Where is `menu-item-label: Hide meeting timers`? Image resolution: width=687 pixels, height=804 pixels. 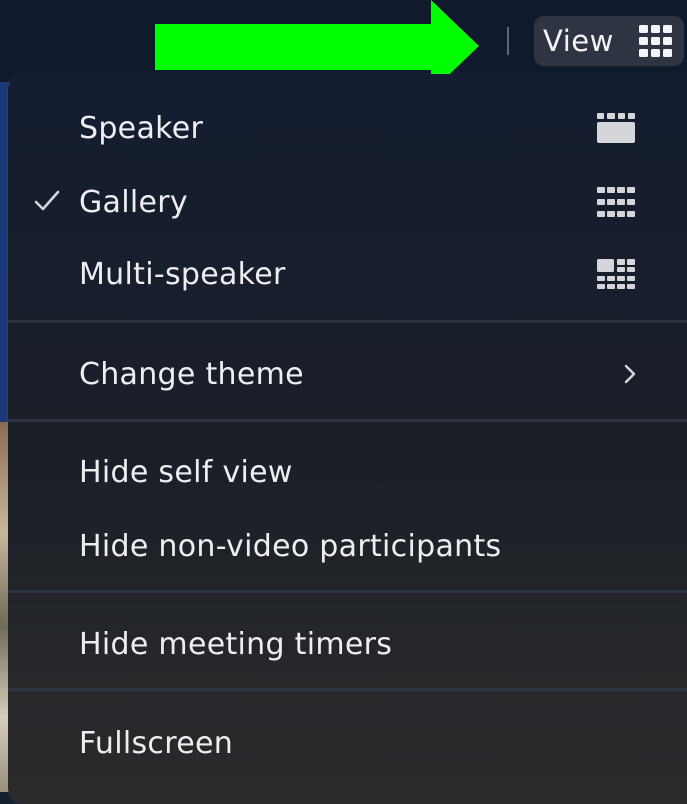 menu-item-label: Hide meeting timers is located at coordinates (236, 644).